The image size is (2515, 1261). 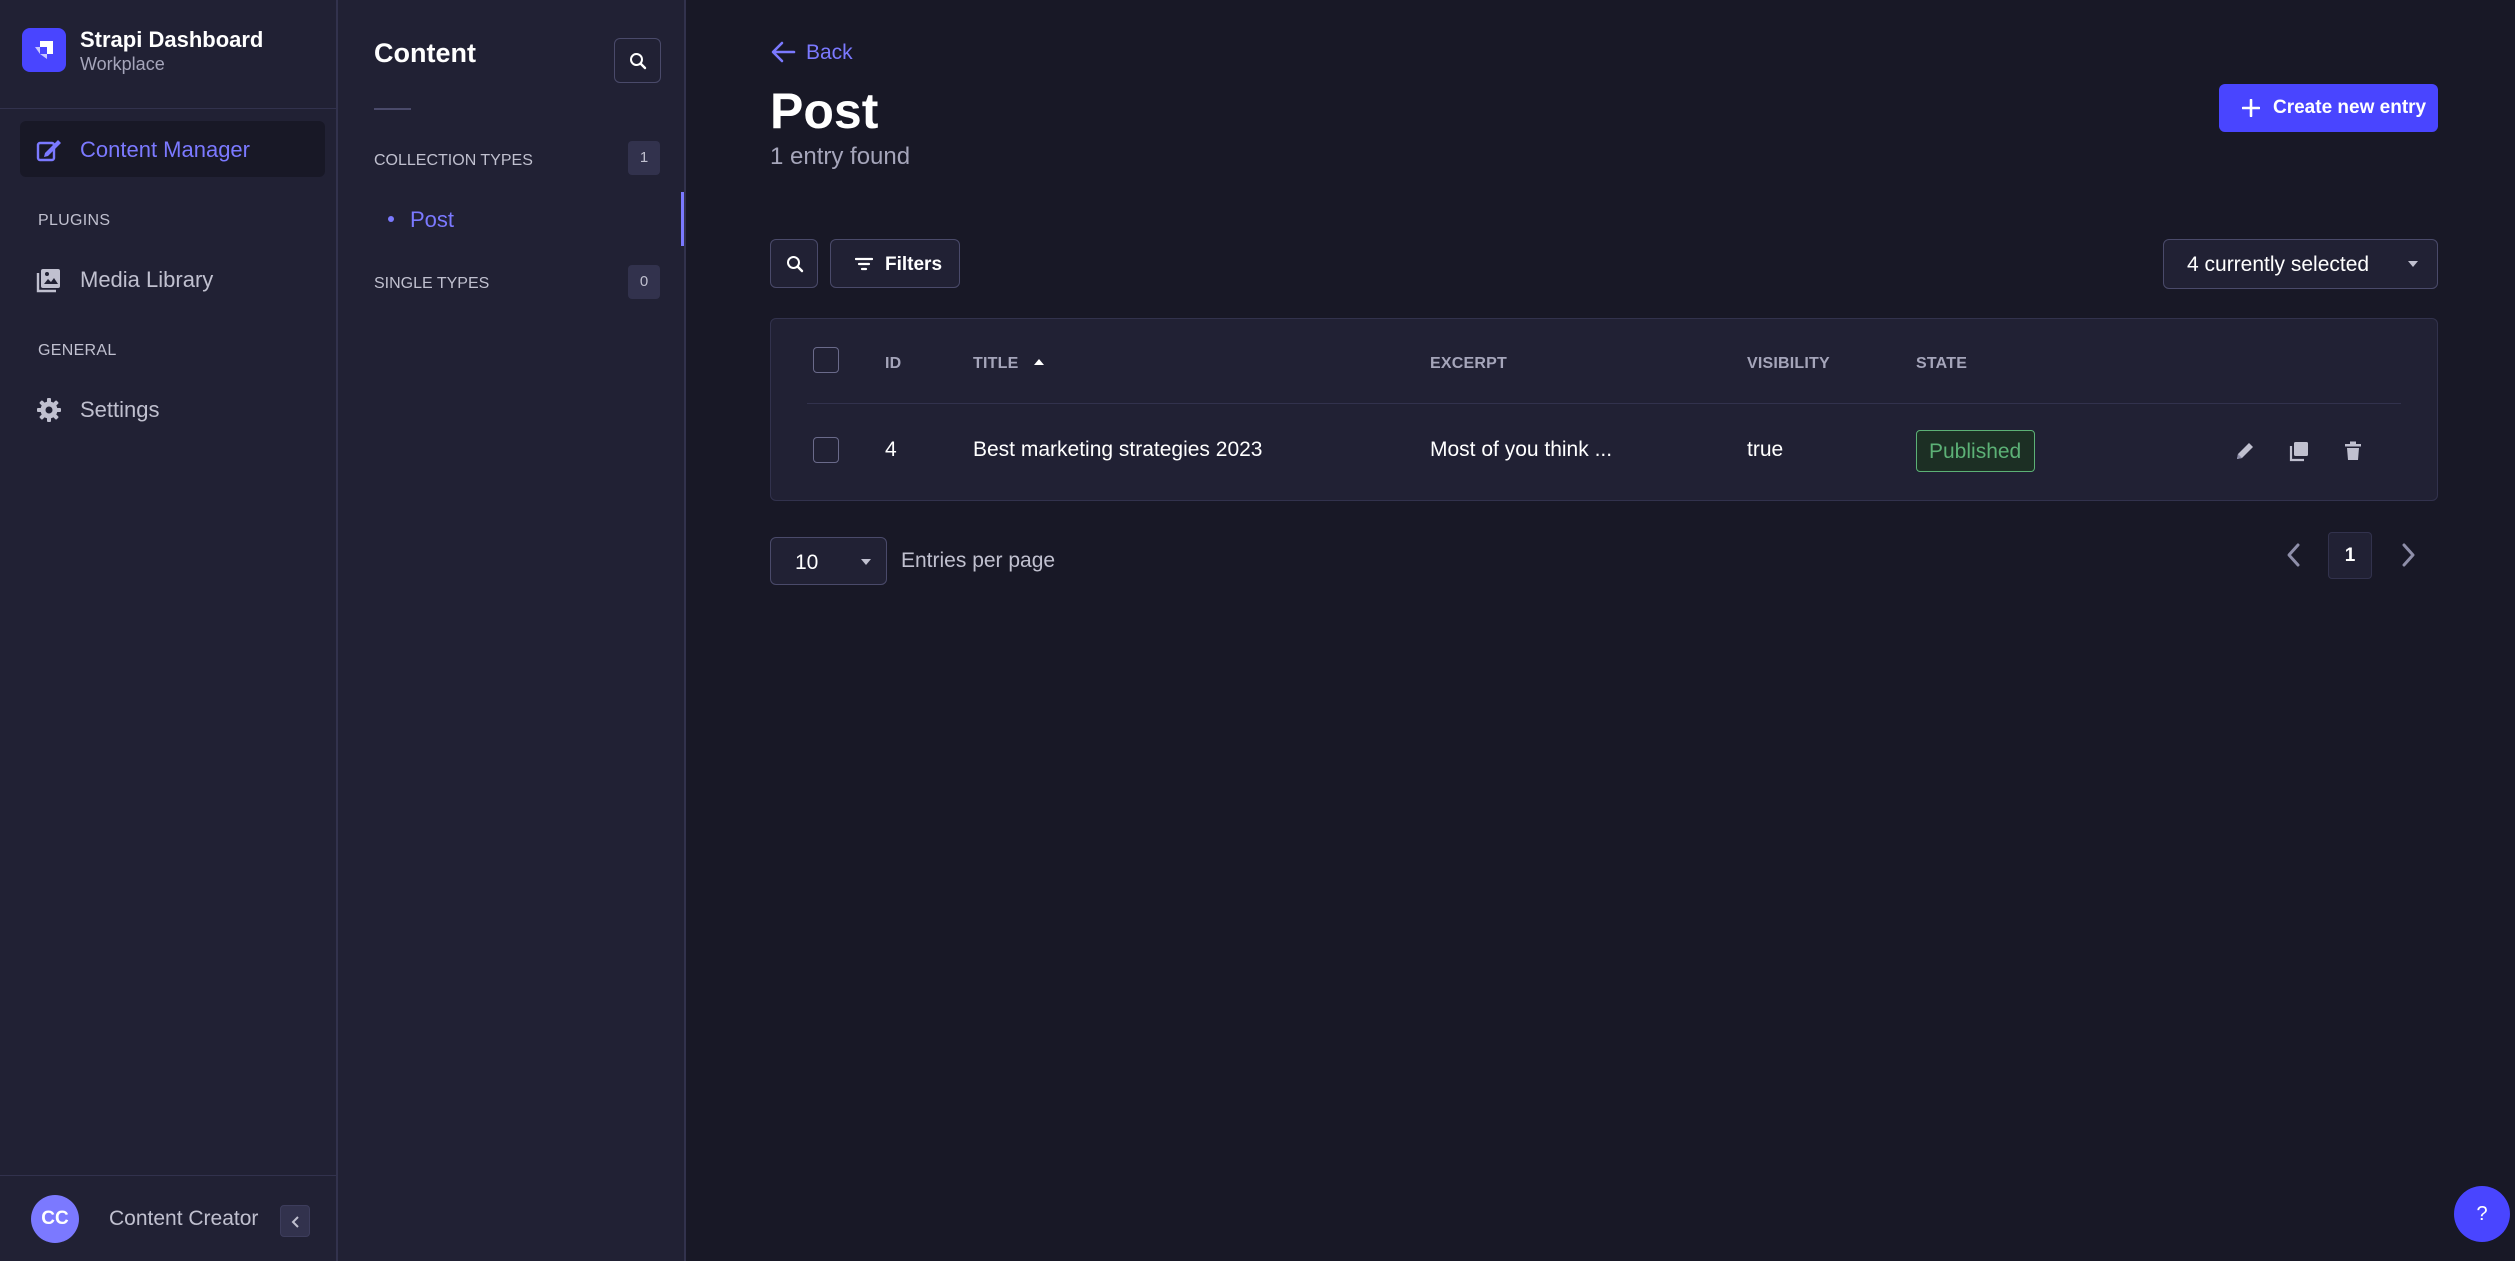 I want to click on strapi-logo-icon, so click(x=44, y=50).